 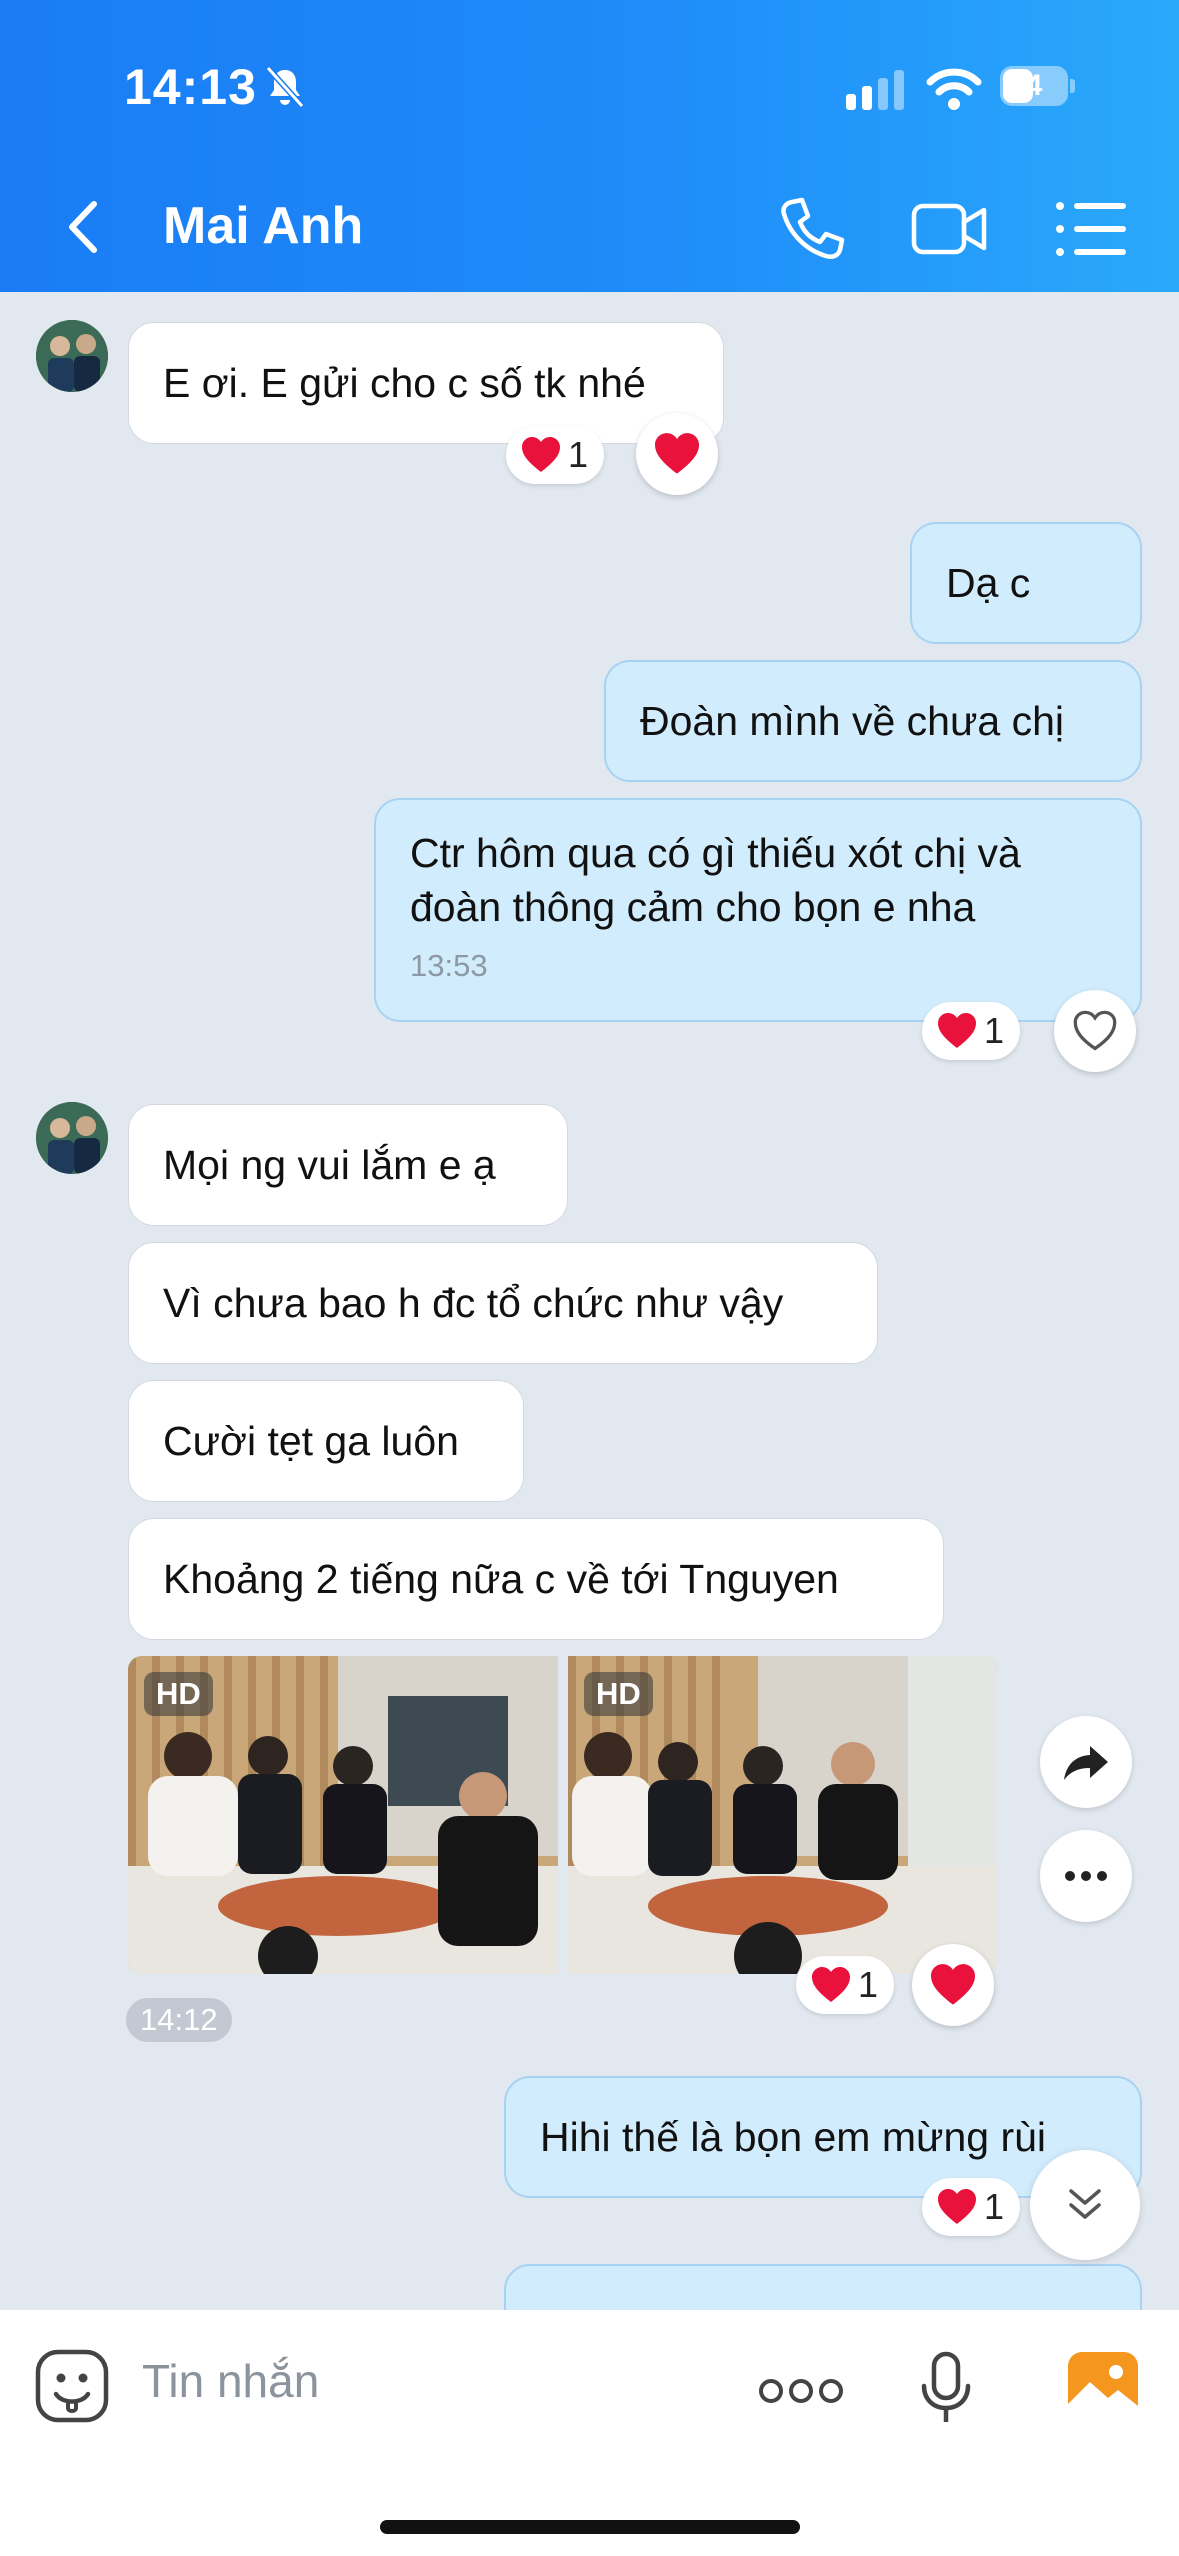 I want to click on message-text-line: đoàn thông cảm cho bọn e nha, so click(x=693, y=907).